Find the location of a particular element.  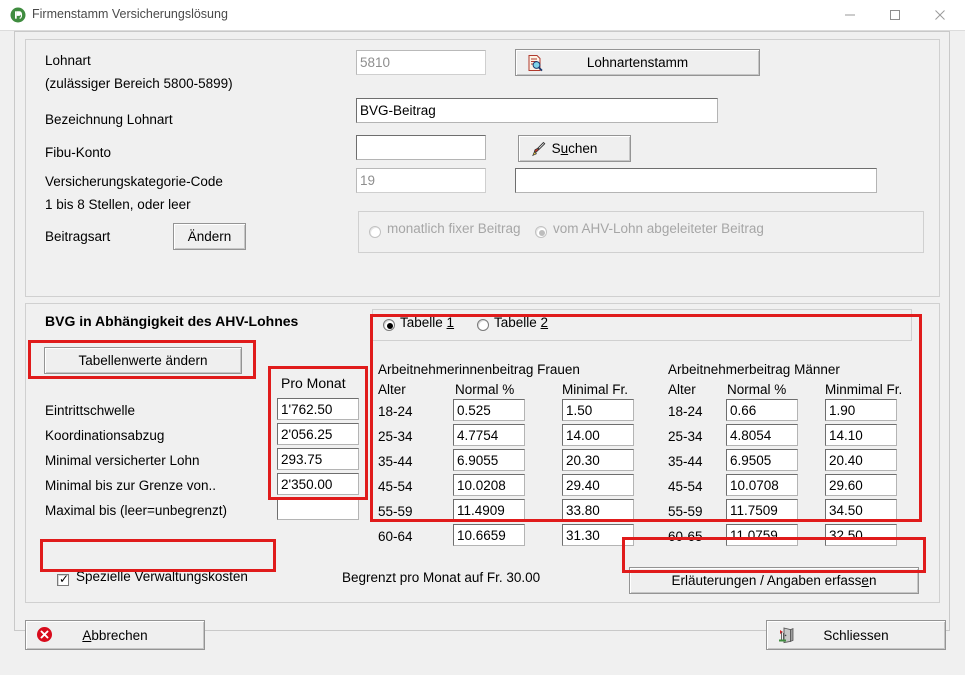

table-frauen-header-normal: Normal % is located at coordinates (485, 389).